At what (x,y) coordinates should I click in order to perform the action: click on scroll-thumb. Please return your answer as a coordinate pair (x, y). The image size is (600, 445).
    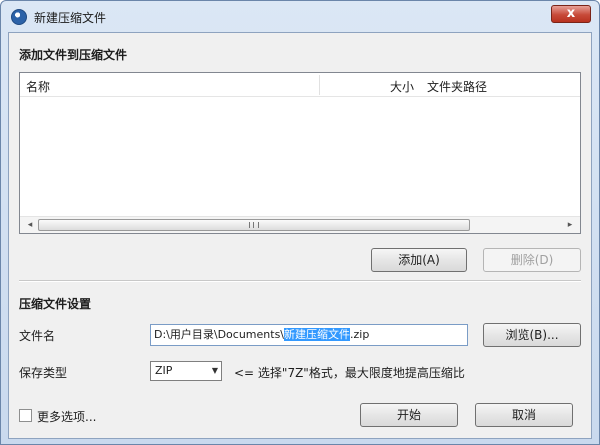
    Looking at the image, I should click on (254, 225).